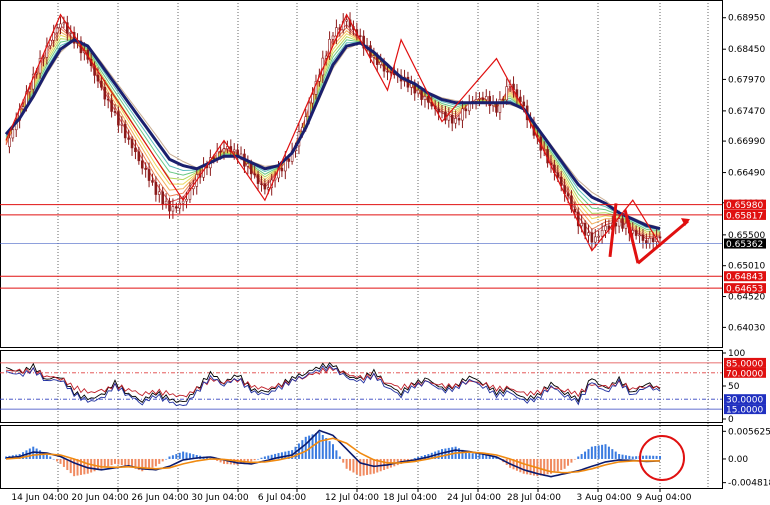 Image resolution: width=770 pixels, height=505 pixels. What do you see at coordinates (749, 484) in the screenshot?
I see `macd-tick-label: -0.004818` at bounding box center [749, 484].